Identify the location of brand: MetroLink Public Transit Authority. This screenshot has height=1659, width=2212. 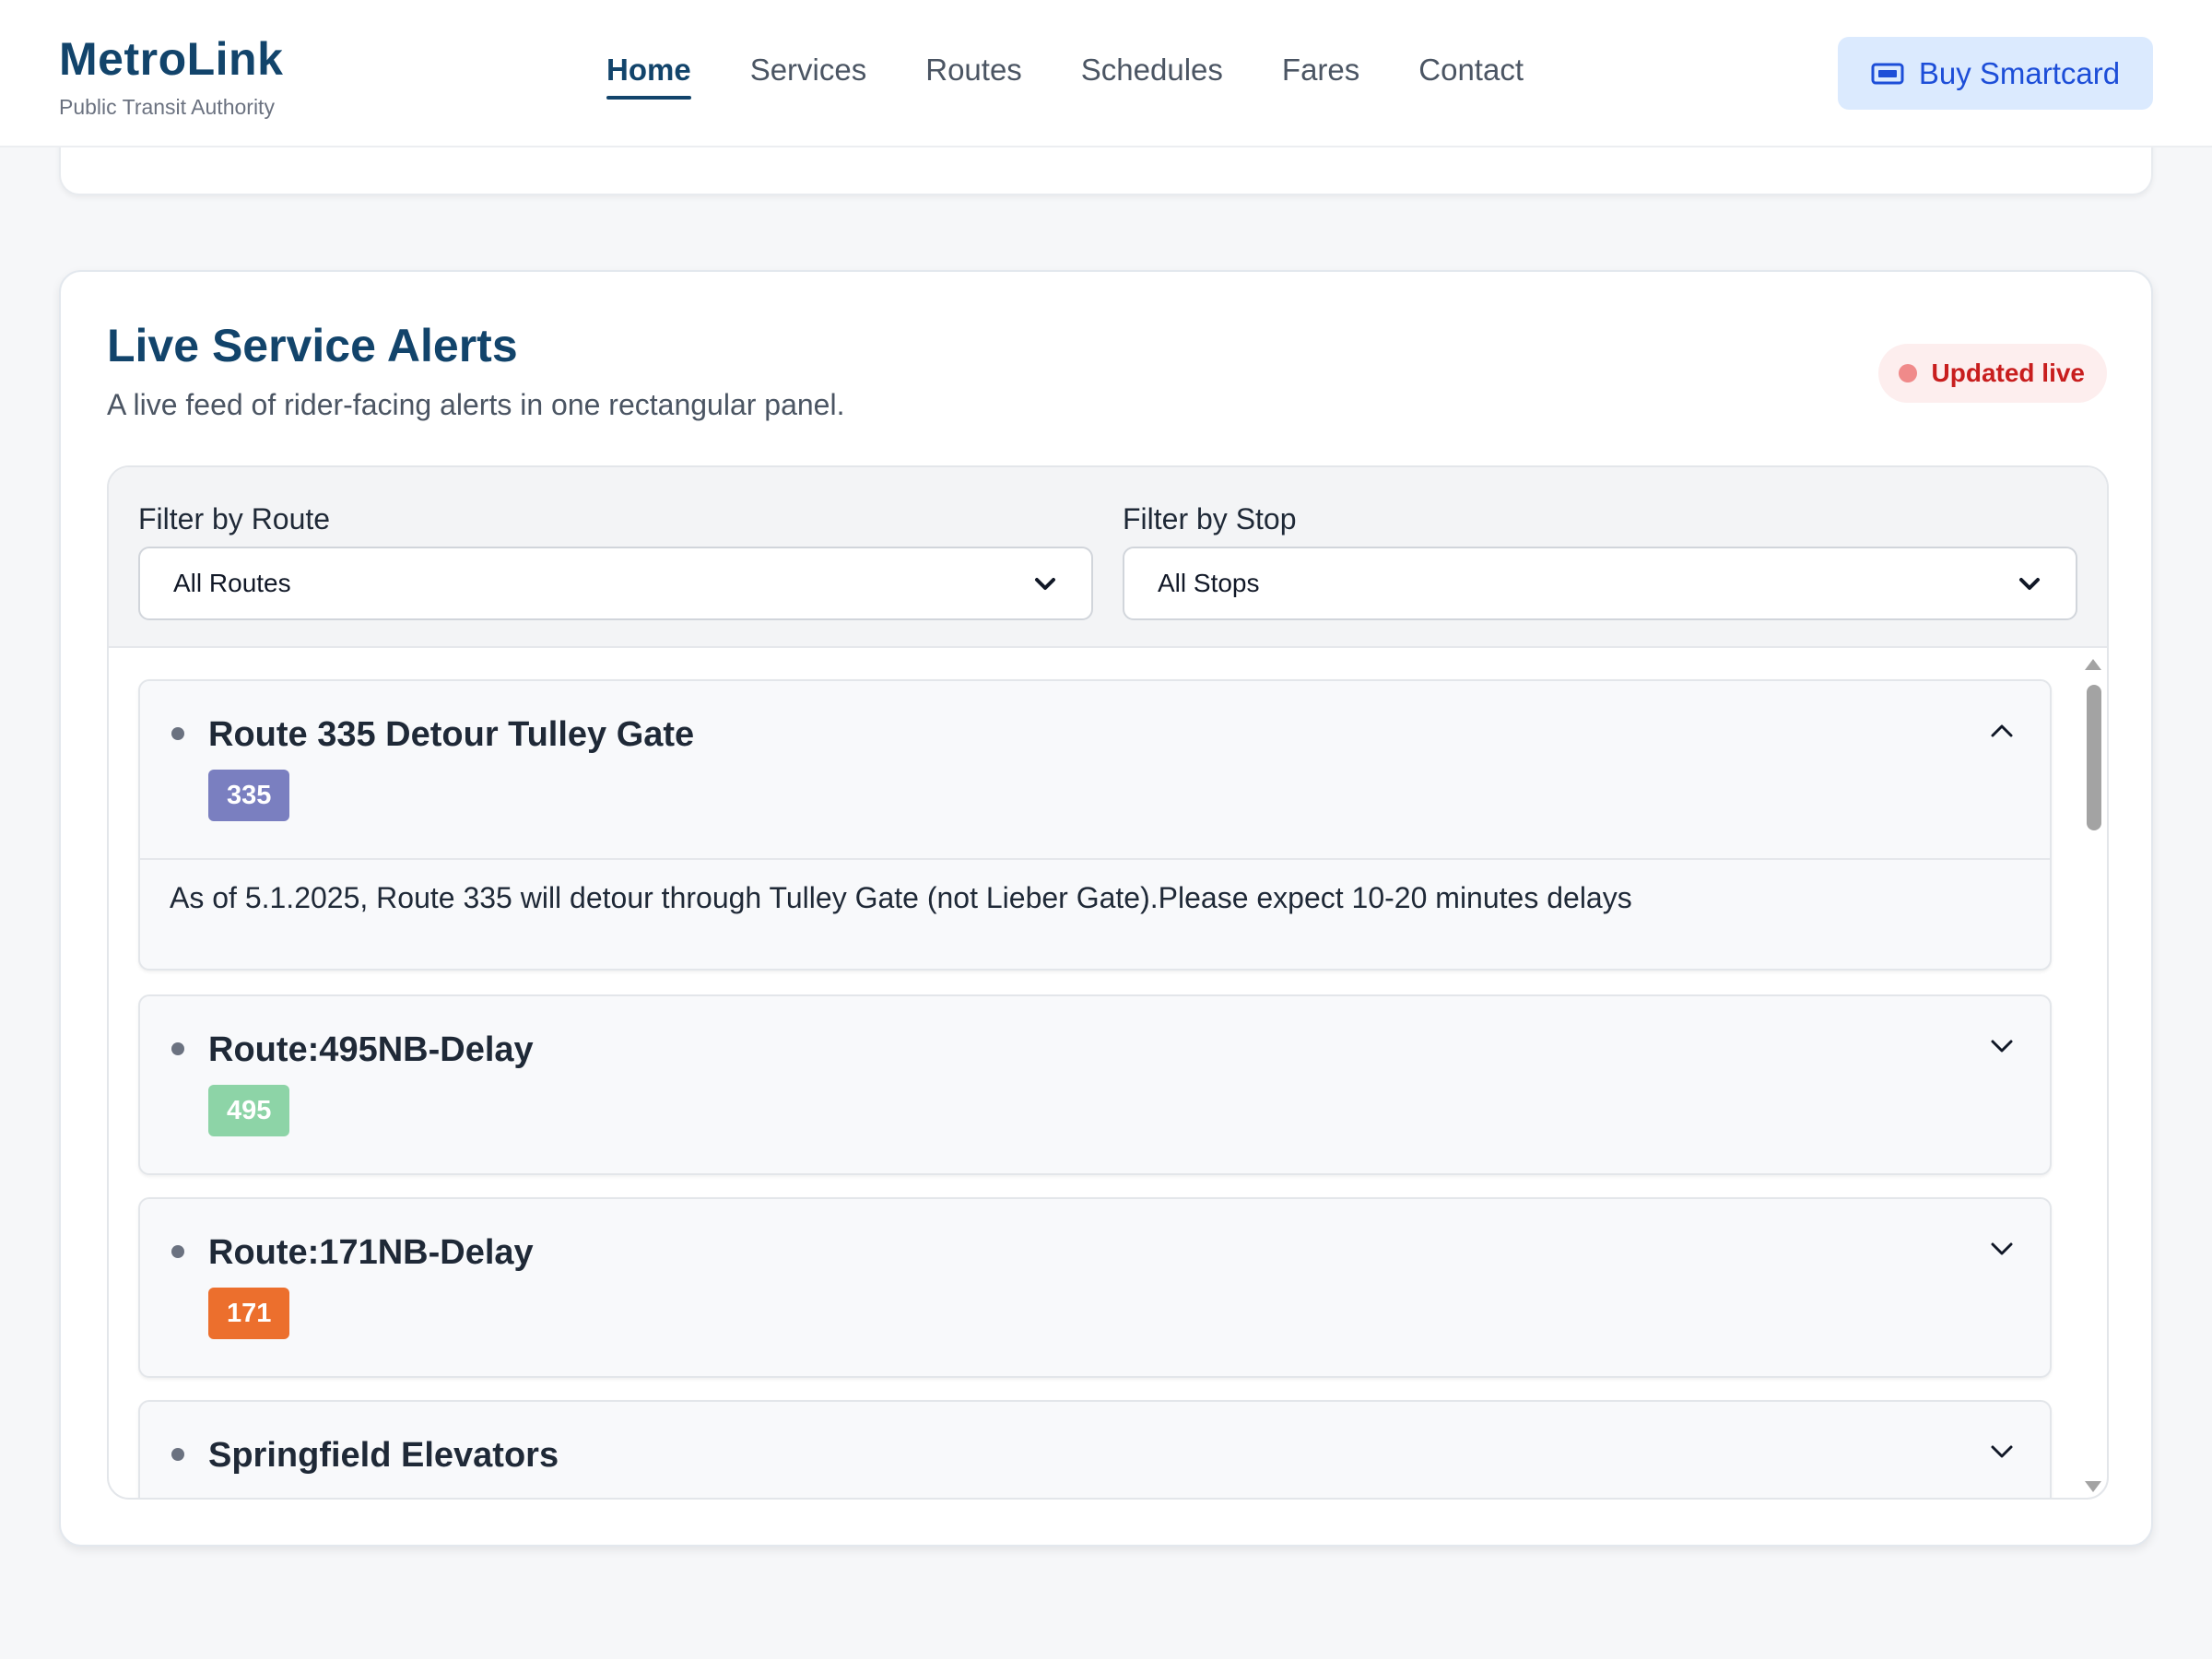
(171, 75).